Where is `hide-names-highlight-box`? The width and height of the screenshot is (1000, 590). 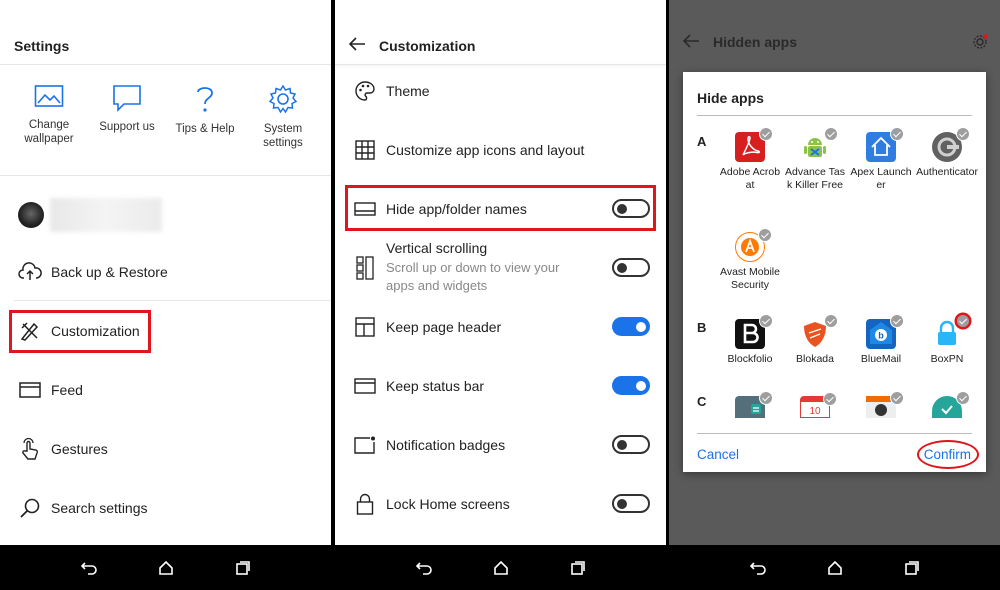
hide-names-highlight-box is located at coordinates (500, 208).